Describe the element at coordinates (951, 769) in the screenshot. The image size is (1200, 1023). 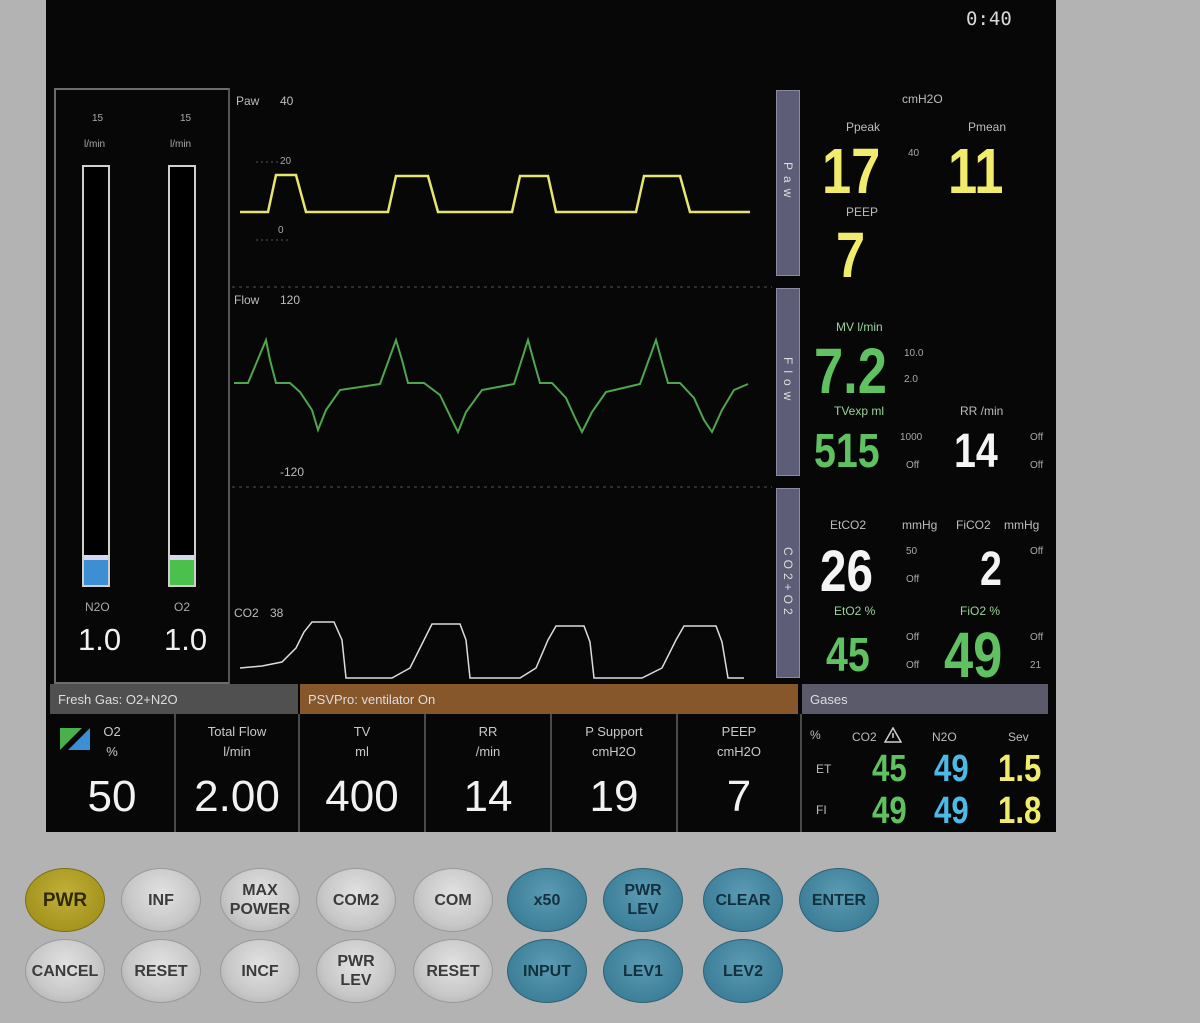
I see `et-n2o-value: 49` at that location.